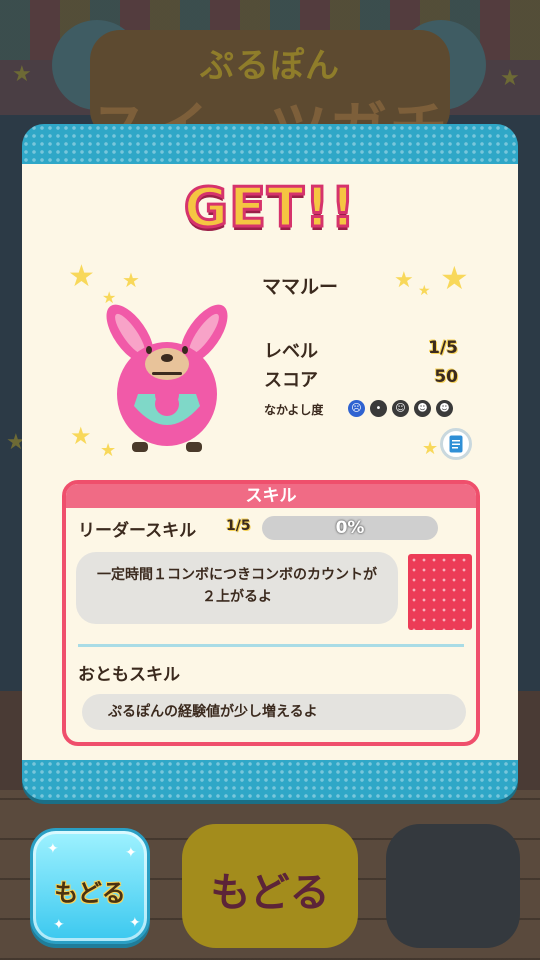 Image resolution: width=540 pixels, height=960 pixels. What do you see at coordinates (271, 496) in the screenshot?
I see `skill-header: スキル` at bounding box center [271, 496].